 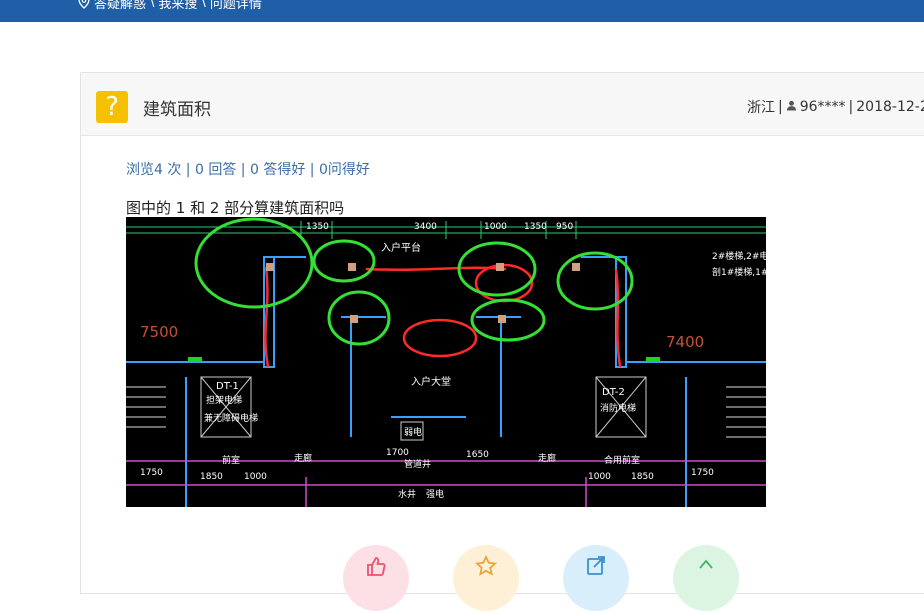 What do you see at coordinates (739, 256) in the screenshot?
I see `drawing-label: 2#楼梯,2#电梯` at bounding box center [739, 256].